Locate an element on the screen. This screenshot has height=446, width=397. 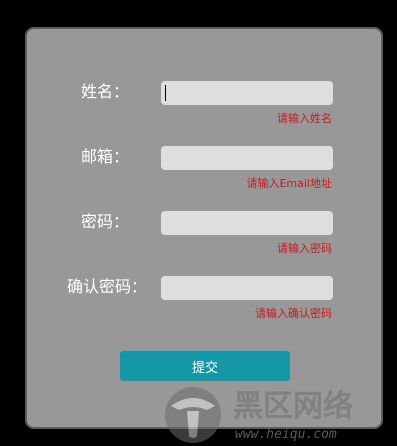
email-label: 邮箱： is located at coordinates (104, 156).